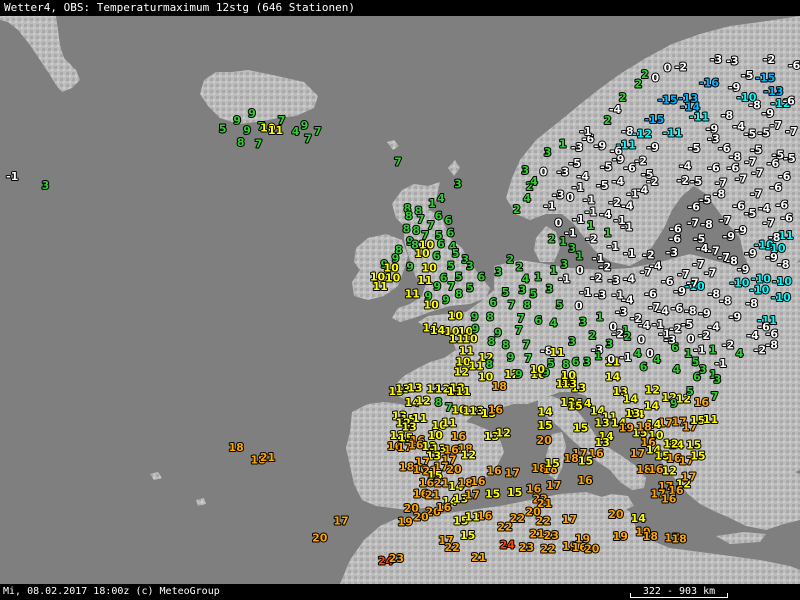 This screenshot has height=600, width=800. Describe the element at coordinates (679, 539) in the screenshot. I see `temperature-label: 18` at that location.